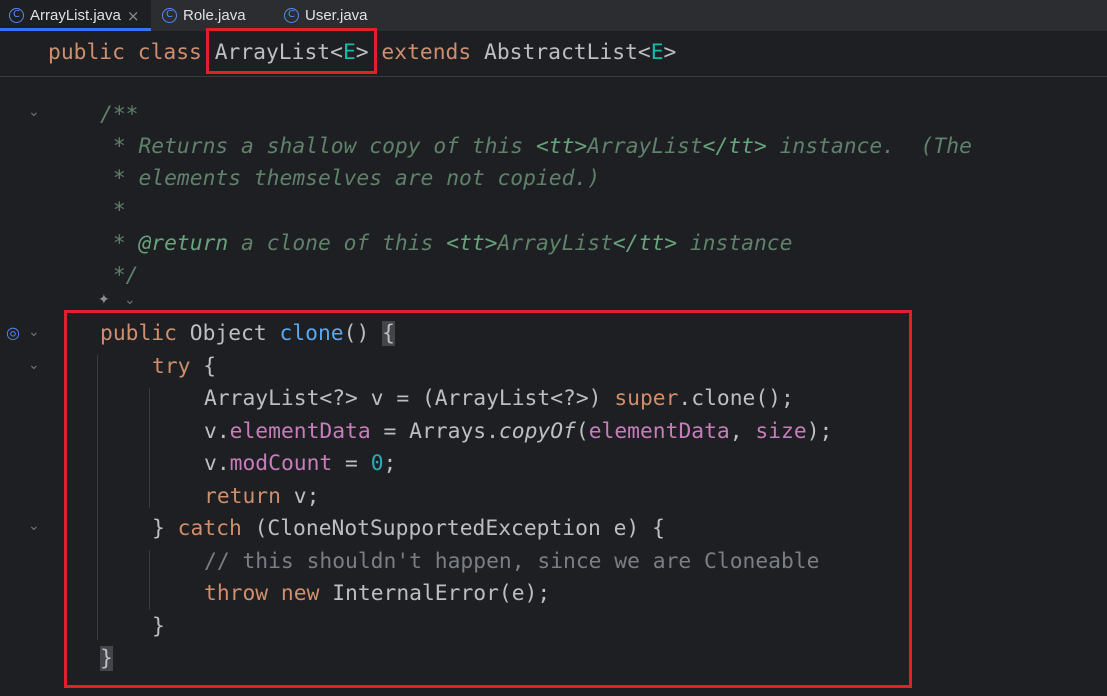 The width and height of the screenshot is (1107, 696). I want to click on class-name: ArrayList, so click(272, 52).